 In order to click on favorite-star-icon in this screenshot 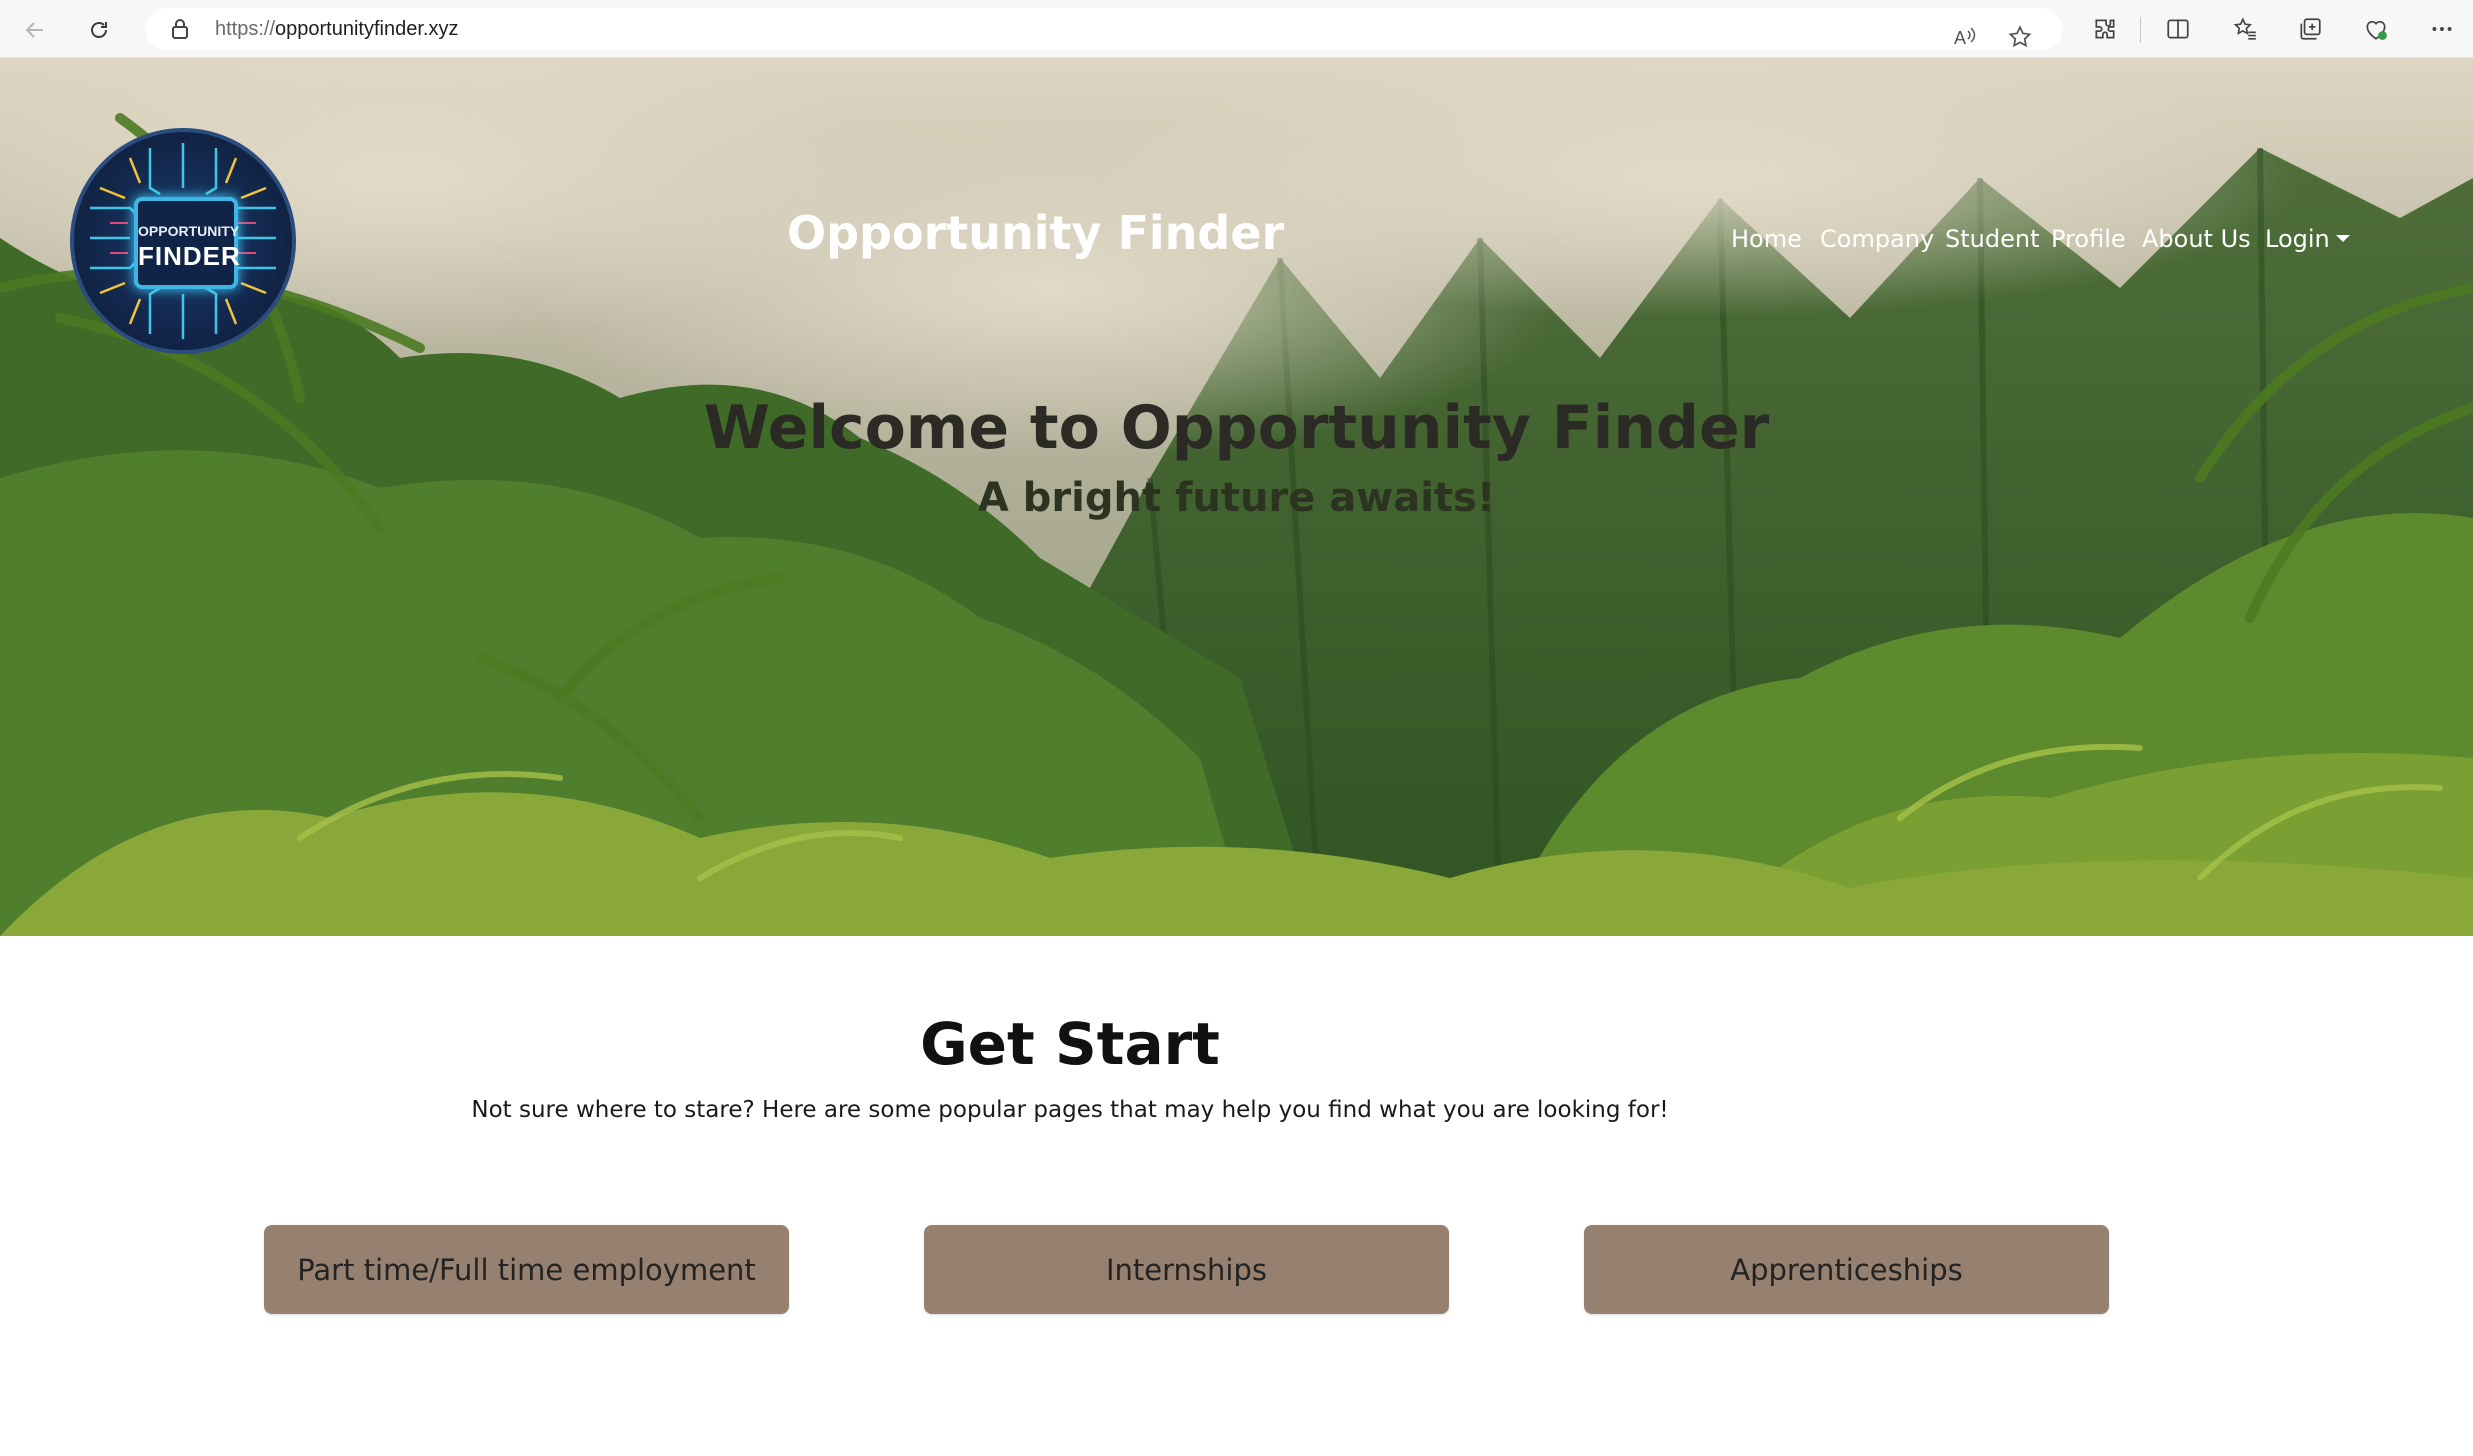, I will do `click(2020, 37)`.